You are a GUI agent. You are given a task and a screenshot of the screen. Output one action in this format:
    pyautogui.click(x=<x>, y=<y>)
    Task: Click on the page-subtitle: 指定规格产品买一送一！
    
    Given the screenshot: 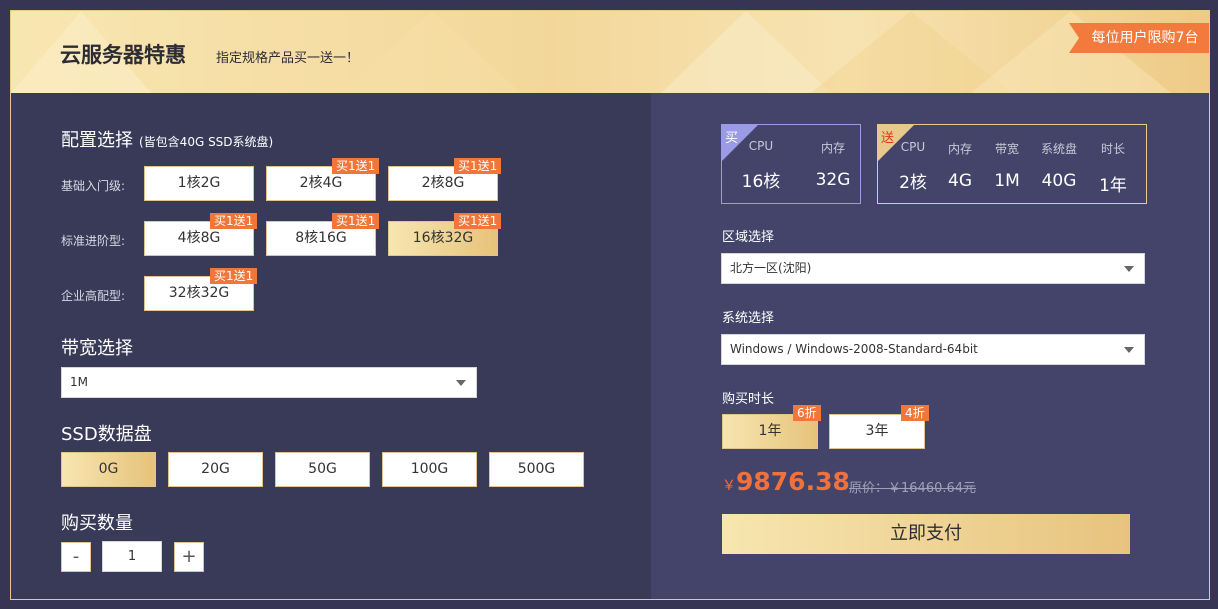 What is the action you would take?
    pyautogui.click(x=288, y=58)
    